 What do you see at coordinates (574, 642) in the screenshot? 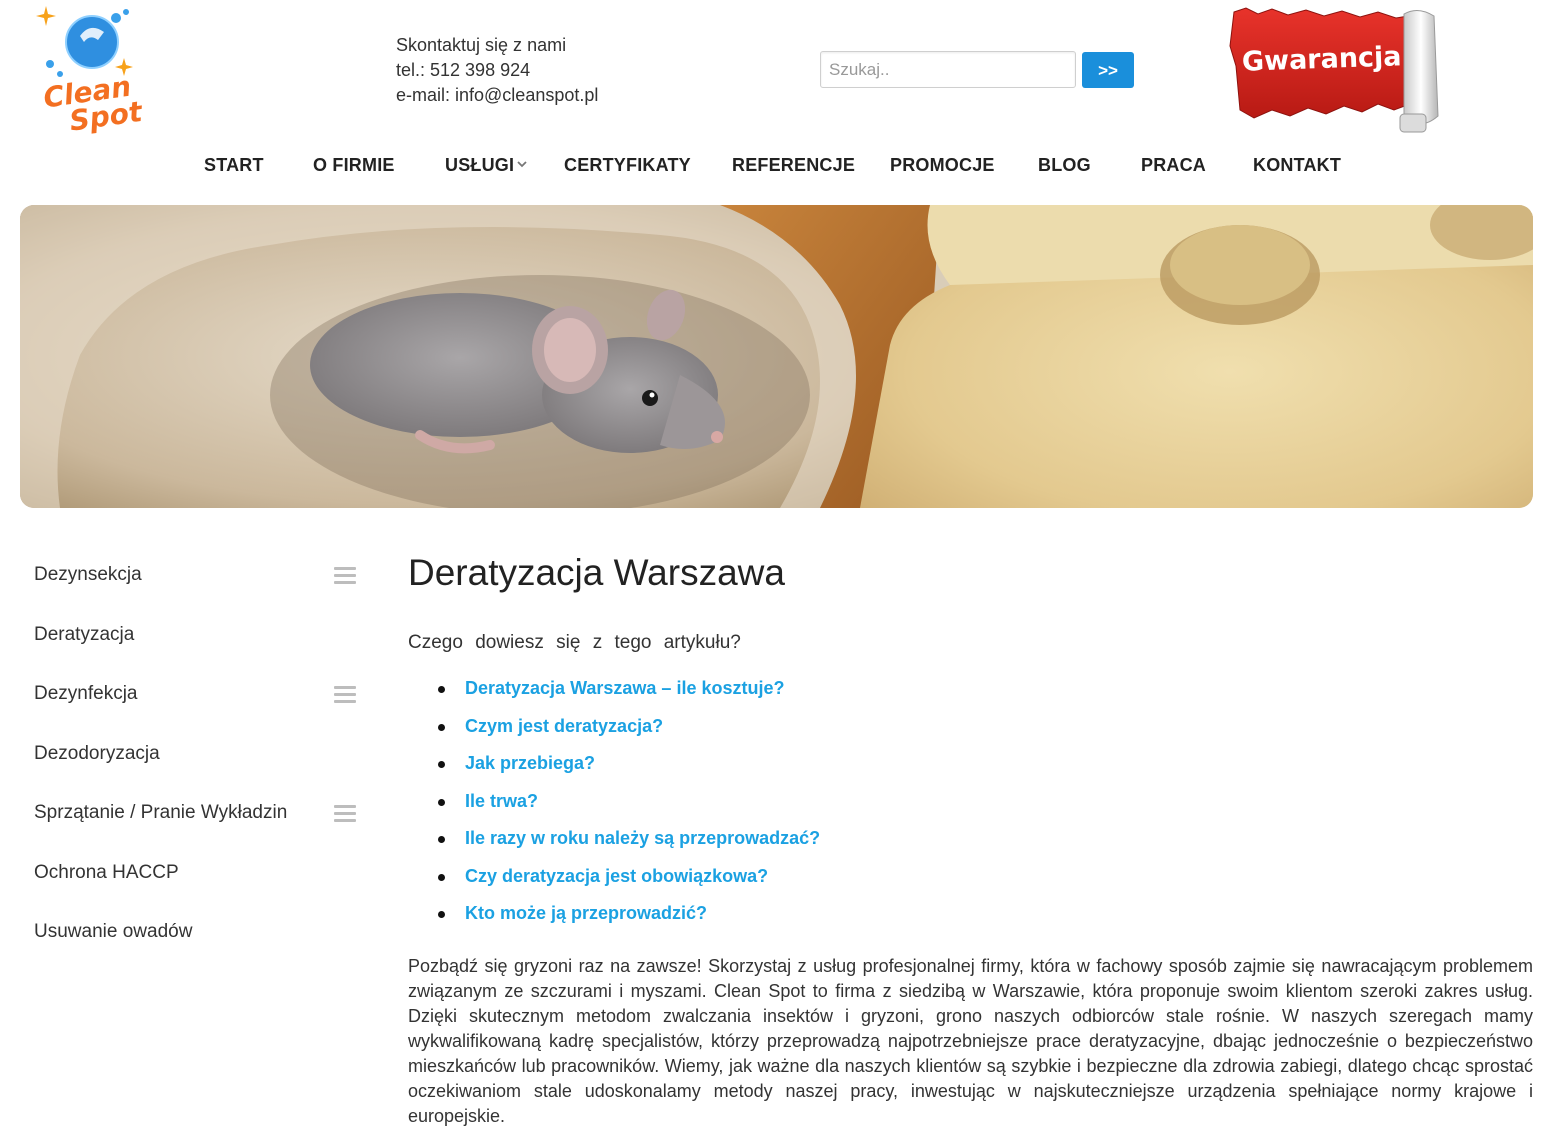
I see `article-intro: Czego dowiesz się z tego artykułu?` at bounding box center [574, 642].